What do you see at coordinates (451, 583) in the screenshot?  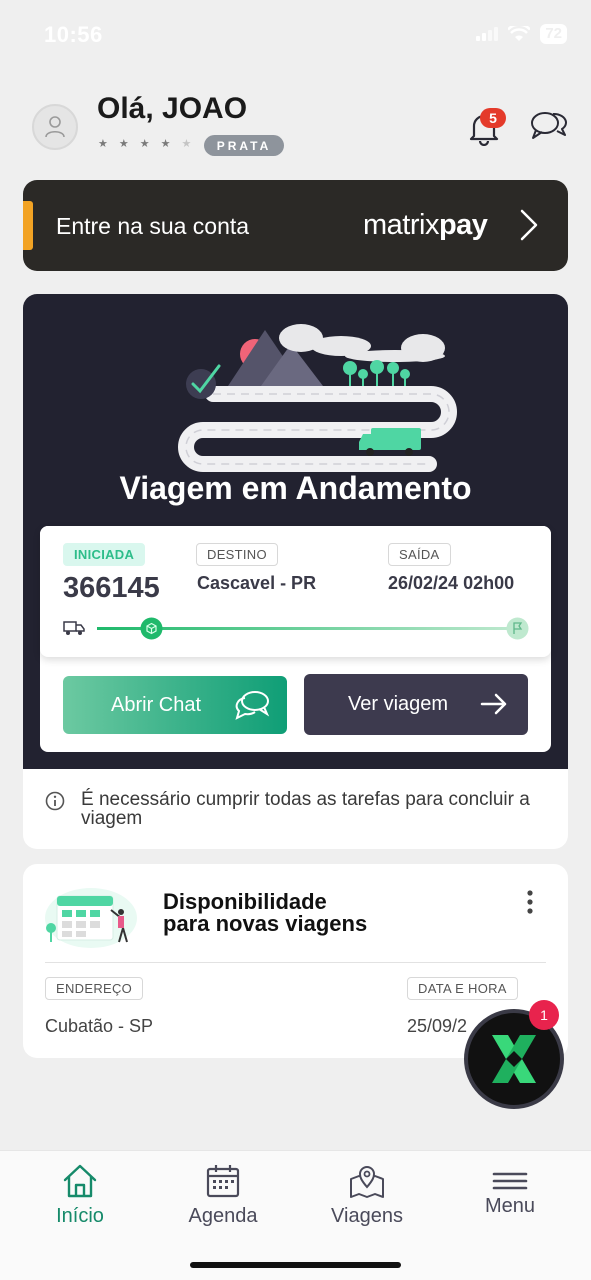 I see `departure-value: 26/02/24 02h00` at bounding box center [451, 583].